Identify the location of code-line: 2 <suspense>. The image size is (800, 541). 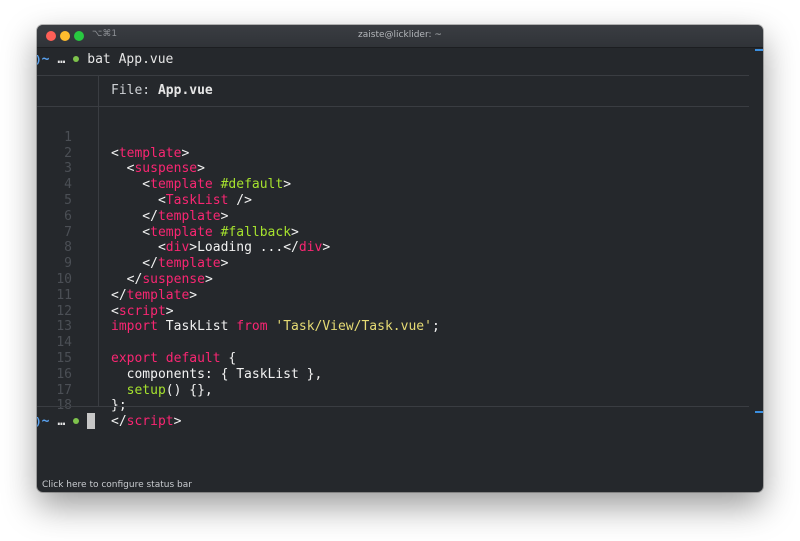
(400, 153).